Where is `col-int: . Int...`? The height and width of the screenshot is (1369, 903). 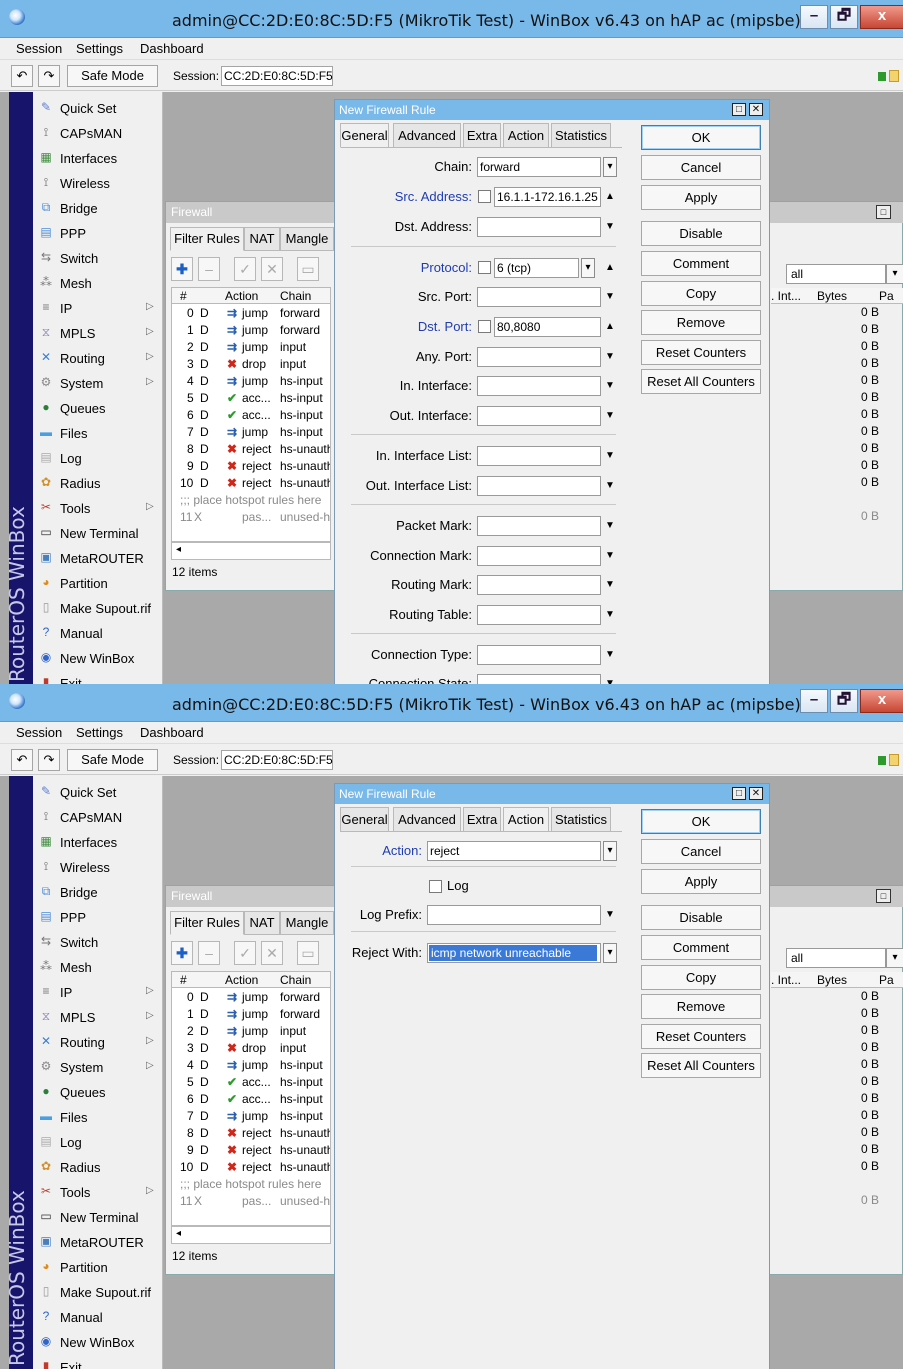 col-int: . Int... is located at coordinates (786, 980).